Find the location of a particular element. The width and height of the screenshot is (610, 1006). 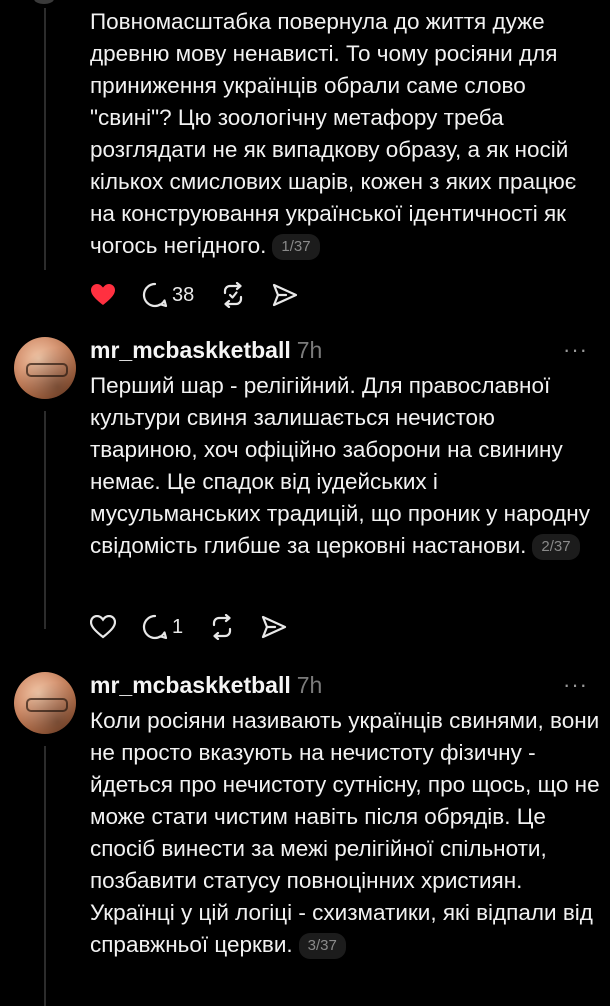

post-actions: 1 is located at coordinates (201, 627).